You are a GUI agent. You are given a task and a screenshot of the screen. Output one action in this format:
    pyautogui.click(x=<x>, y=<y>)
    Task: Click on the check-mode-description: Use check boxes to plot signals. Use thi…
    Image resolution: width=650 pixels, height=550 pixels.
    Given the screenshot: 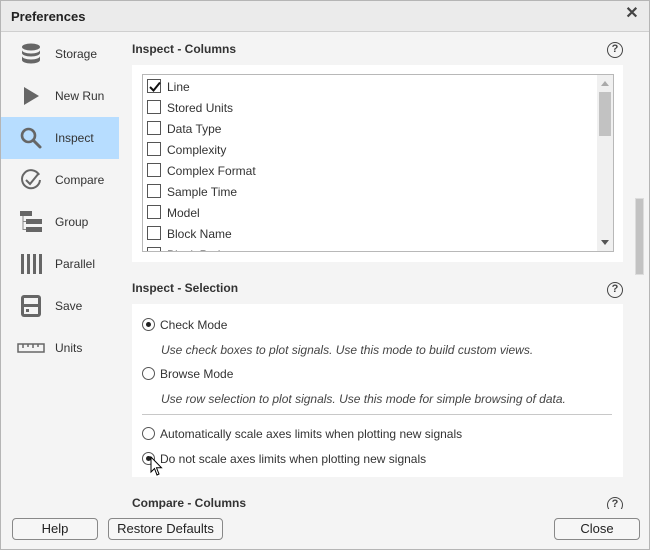 What is the action you would take?
    pyautogui.click(x=347, y=350)
    